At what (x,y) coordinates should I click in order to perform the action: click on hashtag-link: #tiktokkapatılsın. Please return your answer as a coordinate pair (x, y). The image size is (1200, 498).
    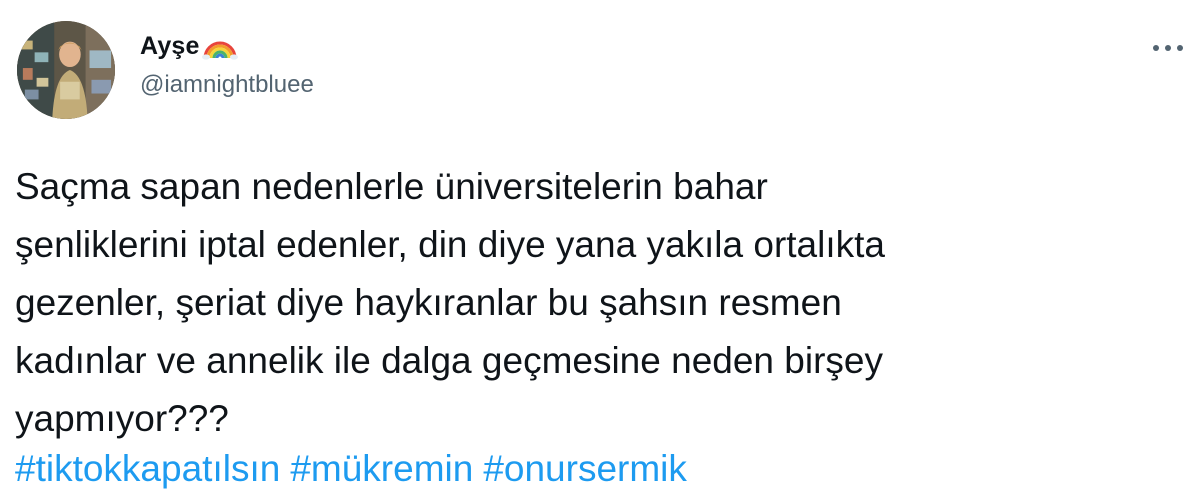
    Looking at the image, I should click on (147, 468).